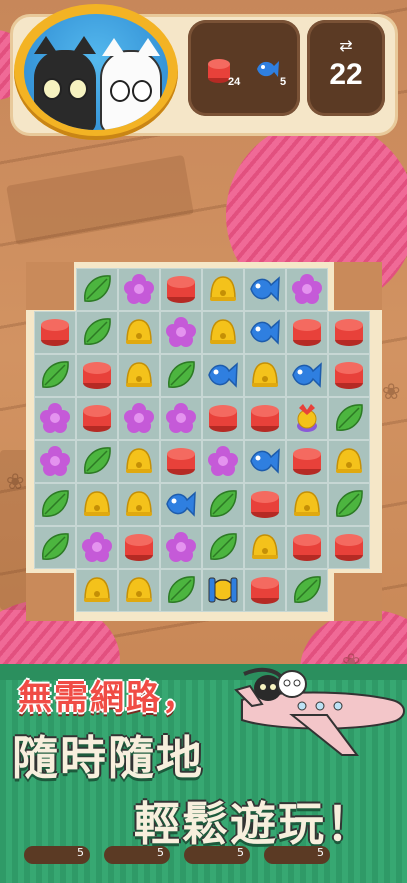 This screenshot has width=407, height=883. I want to click on moves-remaining: 22, so click(346, 74).